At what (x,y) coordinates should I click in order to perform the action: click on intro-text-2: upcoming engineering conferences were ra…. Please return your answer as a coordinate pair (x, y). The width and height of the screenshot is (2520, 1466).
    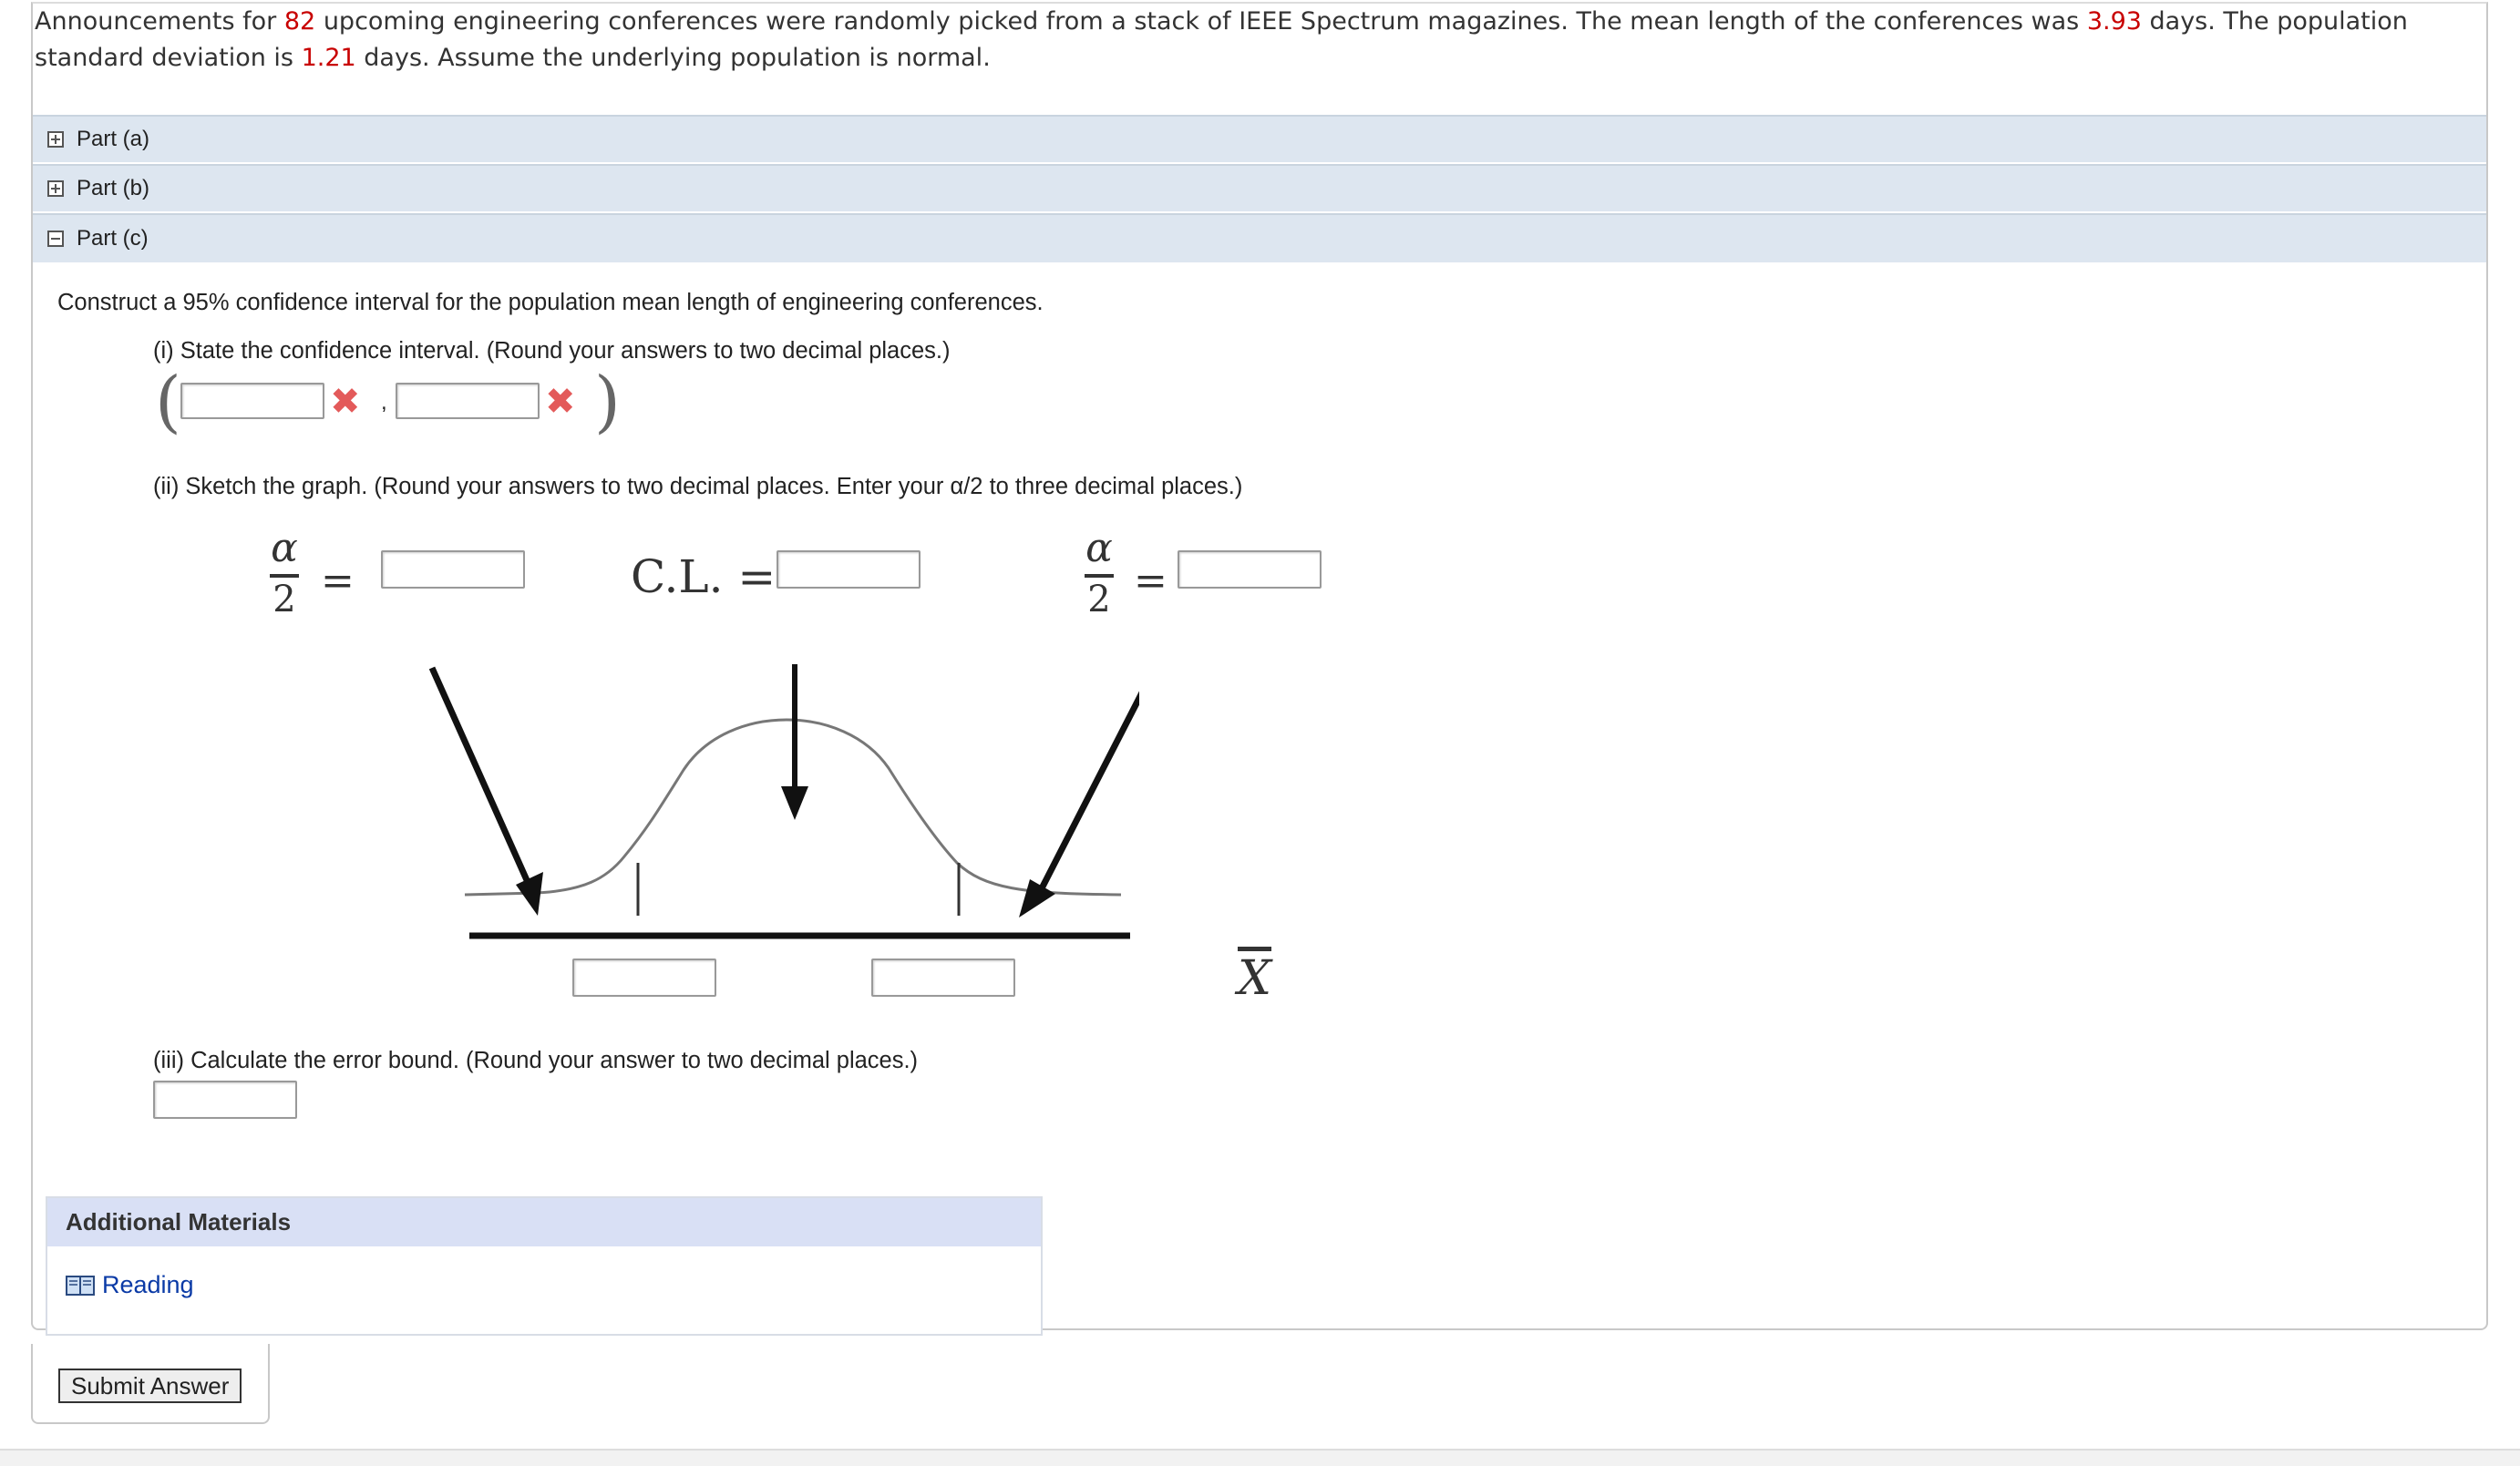
    Looking at the image, I should click on (1201, 22).